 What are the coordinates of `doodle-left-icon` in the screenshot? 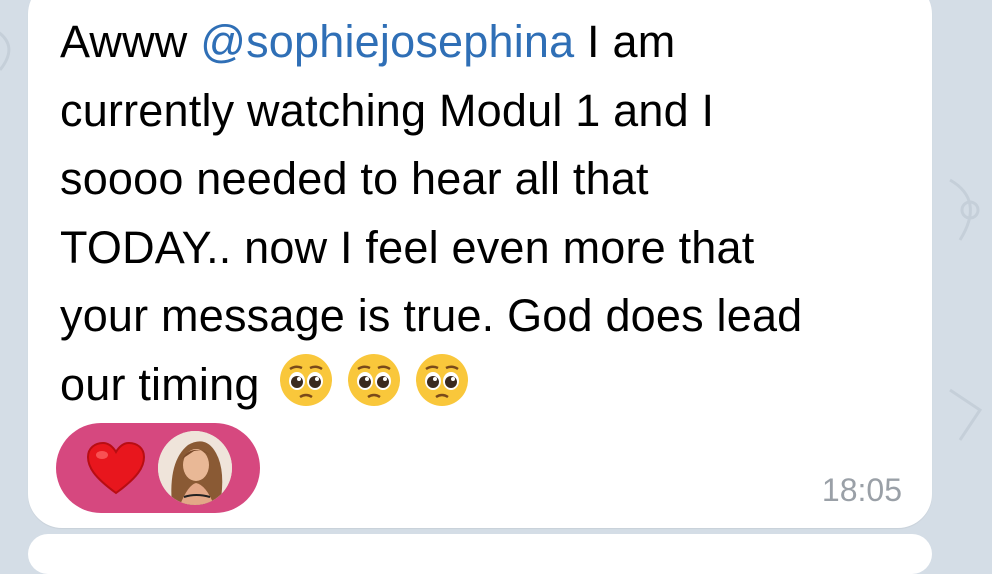 It's located at (5, 51).